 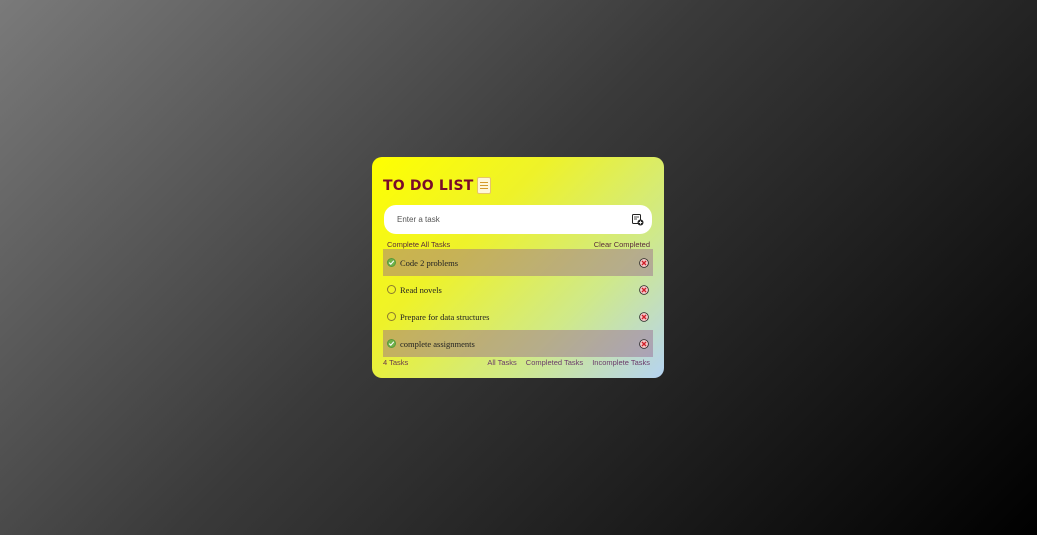 I want to click on bulk-controls: Complete All Tasks Clear Completed, so click(x=518, y=244).